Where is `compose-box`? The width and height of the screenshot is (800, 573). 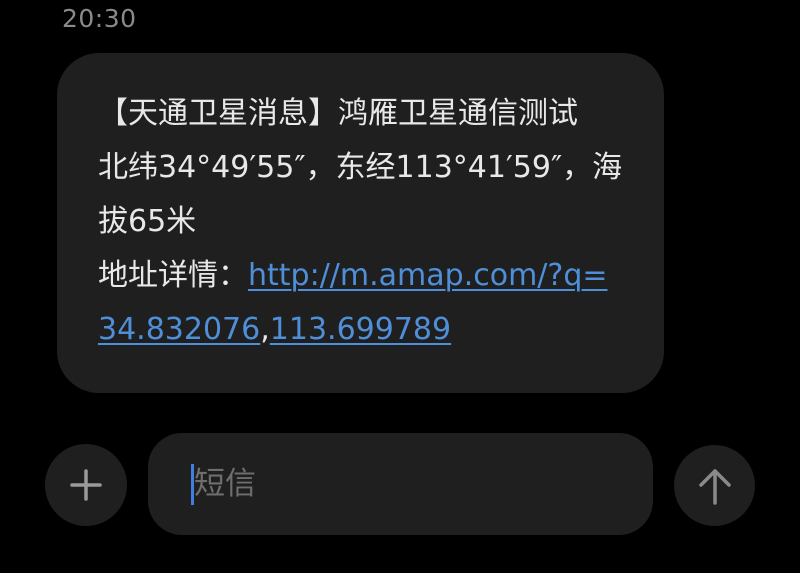 compose-box is located at coordinates (400, 484).